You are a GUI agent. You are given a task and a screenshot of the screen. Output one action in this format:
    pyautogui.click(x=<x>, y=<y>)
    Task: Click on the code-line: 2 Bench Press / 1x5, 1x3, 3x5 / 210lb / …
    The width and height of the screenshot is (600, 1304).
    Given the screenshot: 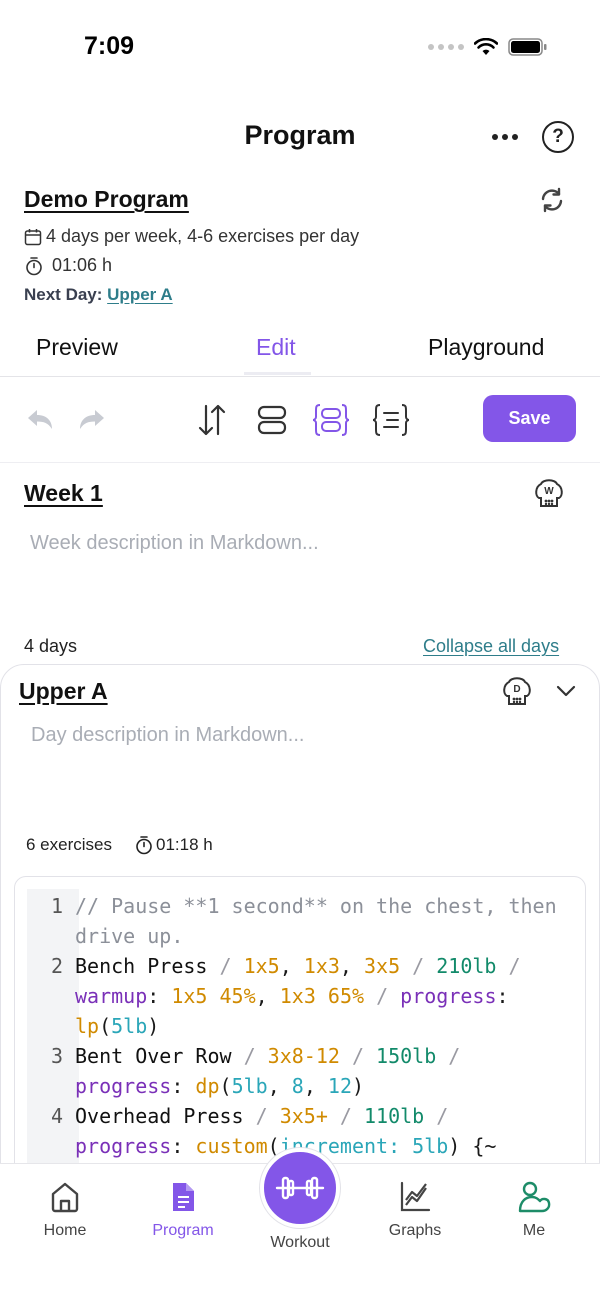 What is the action you would take?
    pyautogui.click(x=297, y=996)
    